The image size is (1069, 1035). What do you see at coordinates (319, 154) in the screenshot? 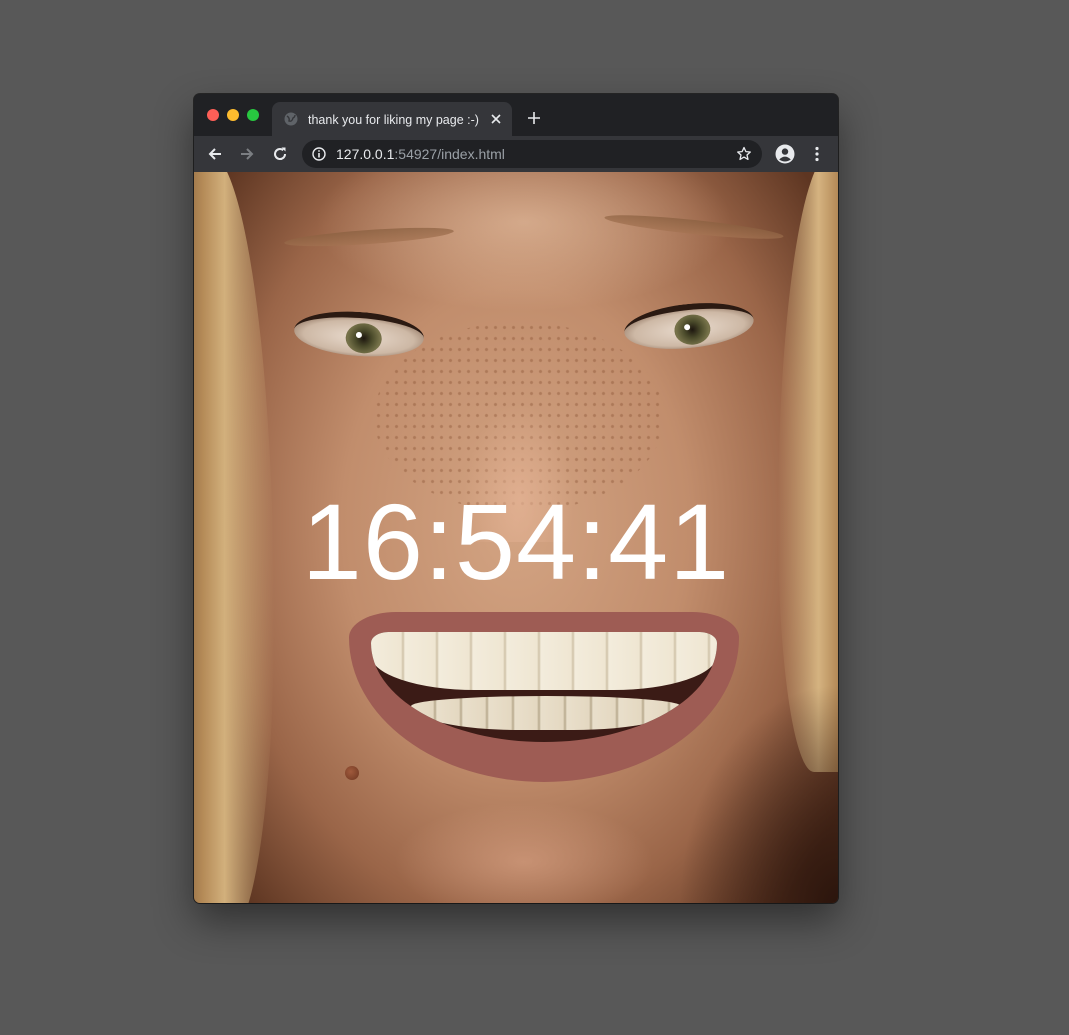
I see `info-icon` at bounding box center [319, 154].